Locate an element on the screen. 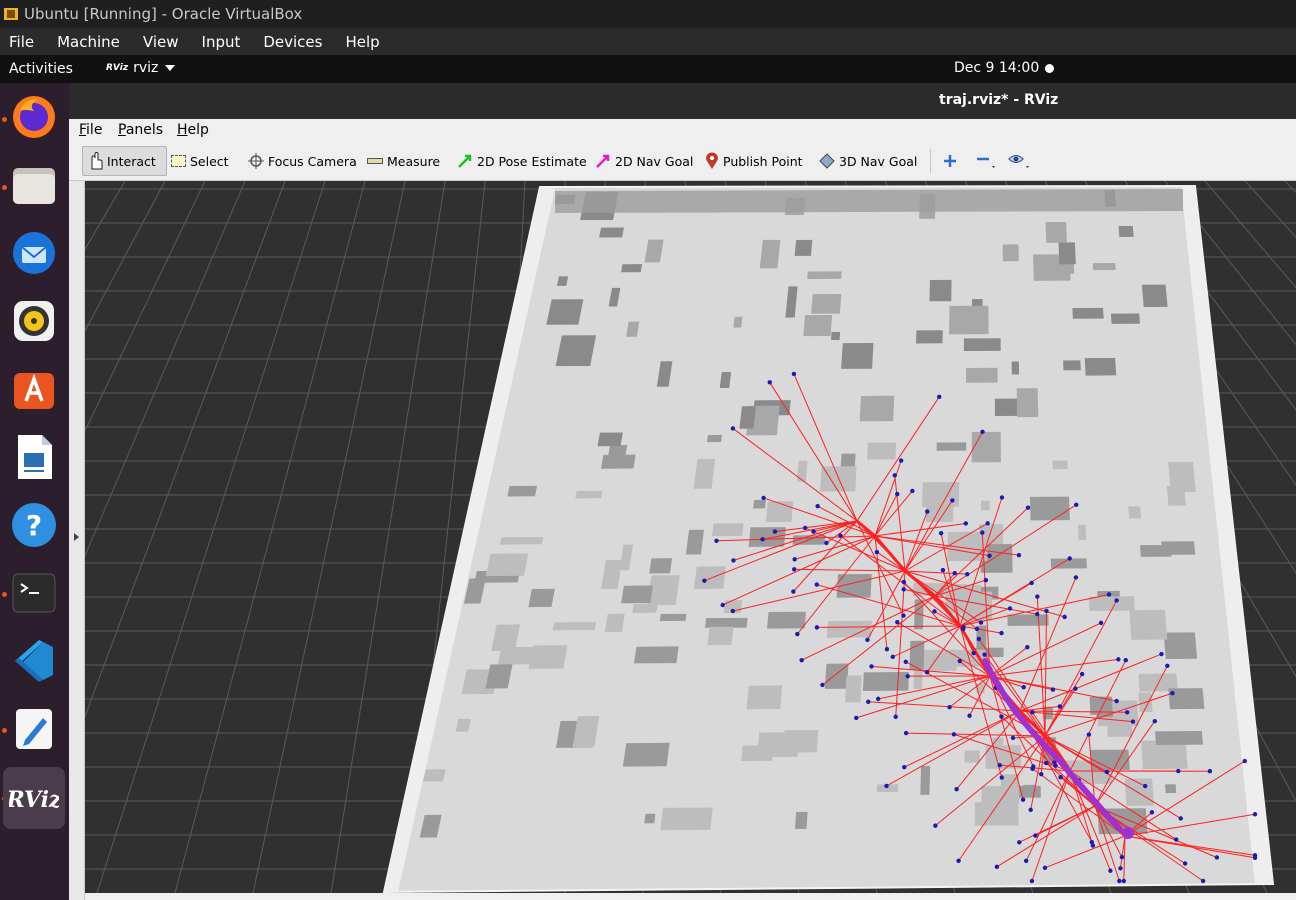 Image resolution: width=1296 pixels, height=900 pixels. panel-collapse-handle is located at coordinates (77, 540).